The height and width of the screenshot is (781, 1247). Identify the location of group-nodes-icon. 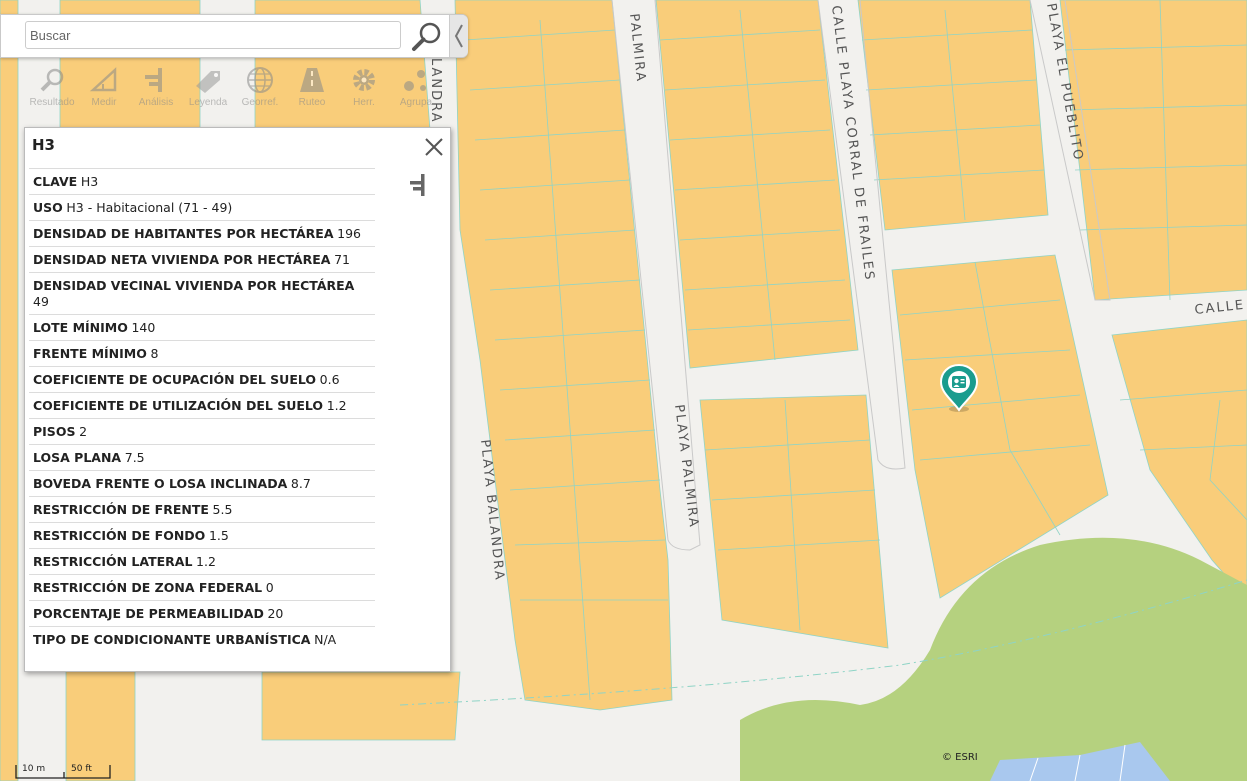
(415, 80).